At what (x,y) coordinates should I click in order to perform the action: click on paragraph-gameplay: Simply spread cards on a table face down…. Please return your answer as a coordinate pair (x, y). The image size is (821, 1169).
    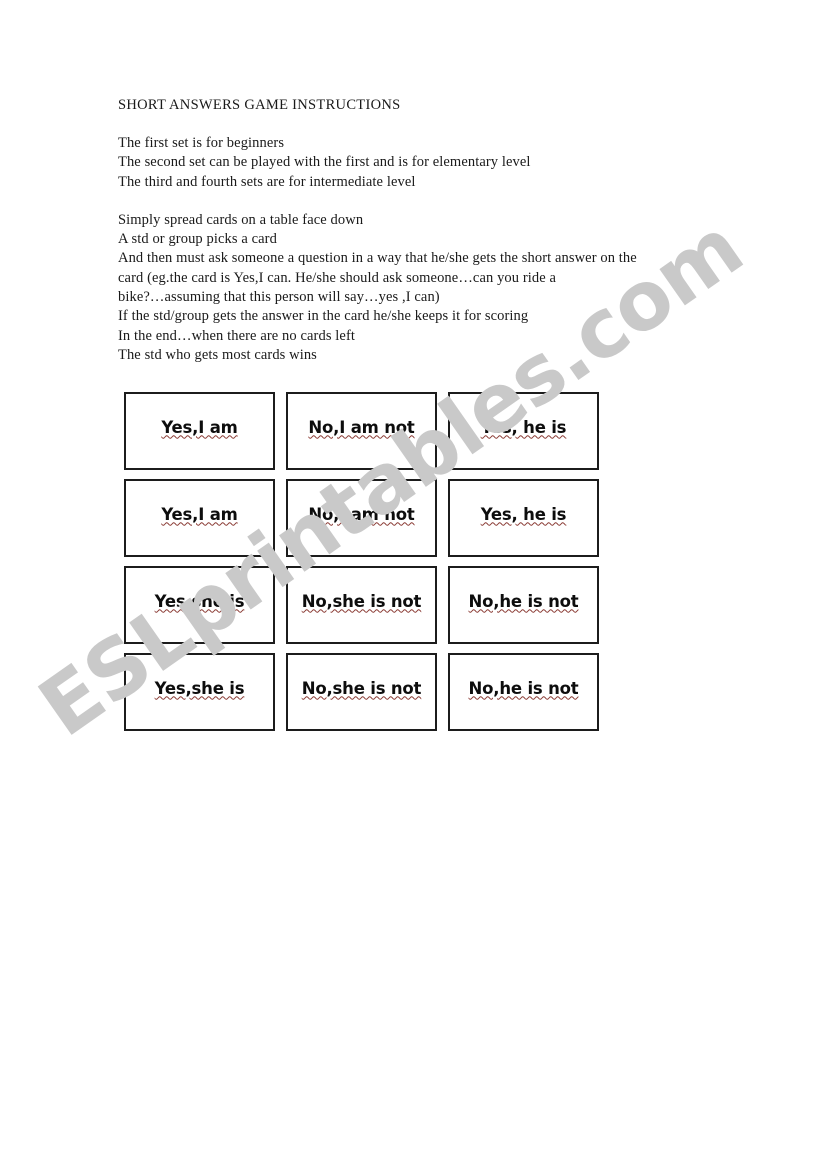
    Looking at the image, I should click on (418, 288).